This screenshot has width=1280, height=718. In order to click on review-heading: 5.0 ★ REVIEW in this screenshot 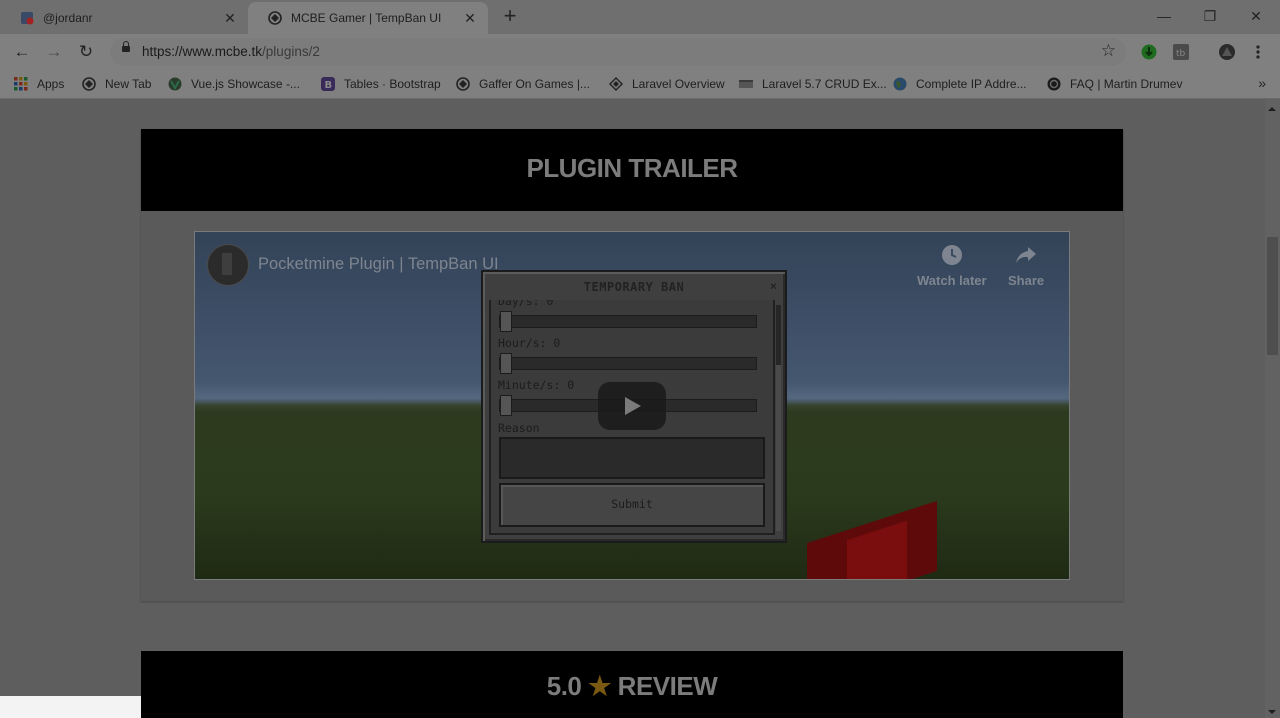, I will do `click(632, 686)`.